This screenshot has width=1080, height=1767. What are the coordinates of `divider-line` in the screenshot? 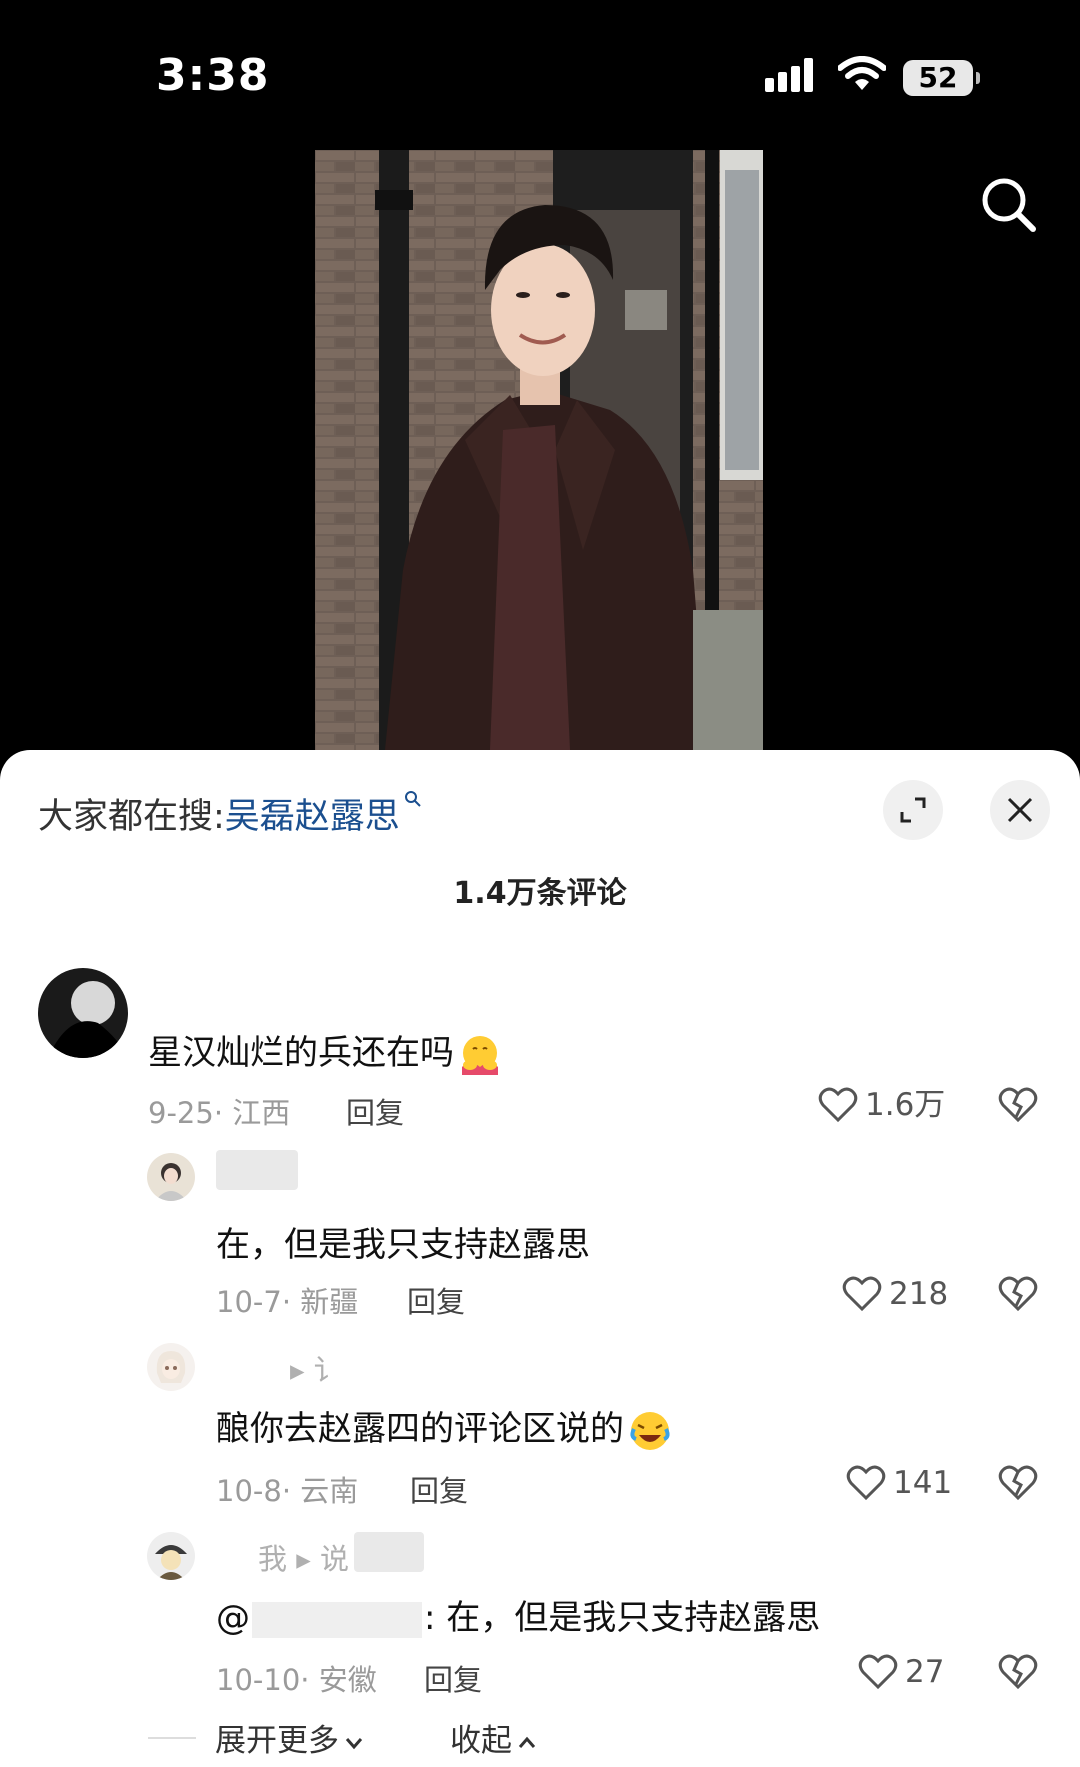 It's located at (172, 1738).